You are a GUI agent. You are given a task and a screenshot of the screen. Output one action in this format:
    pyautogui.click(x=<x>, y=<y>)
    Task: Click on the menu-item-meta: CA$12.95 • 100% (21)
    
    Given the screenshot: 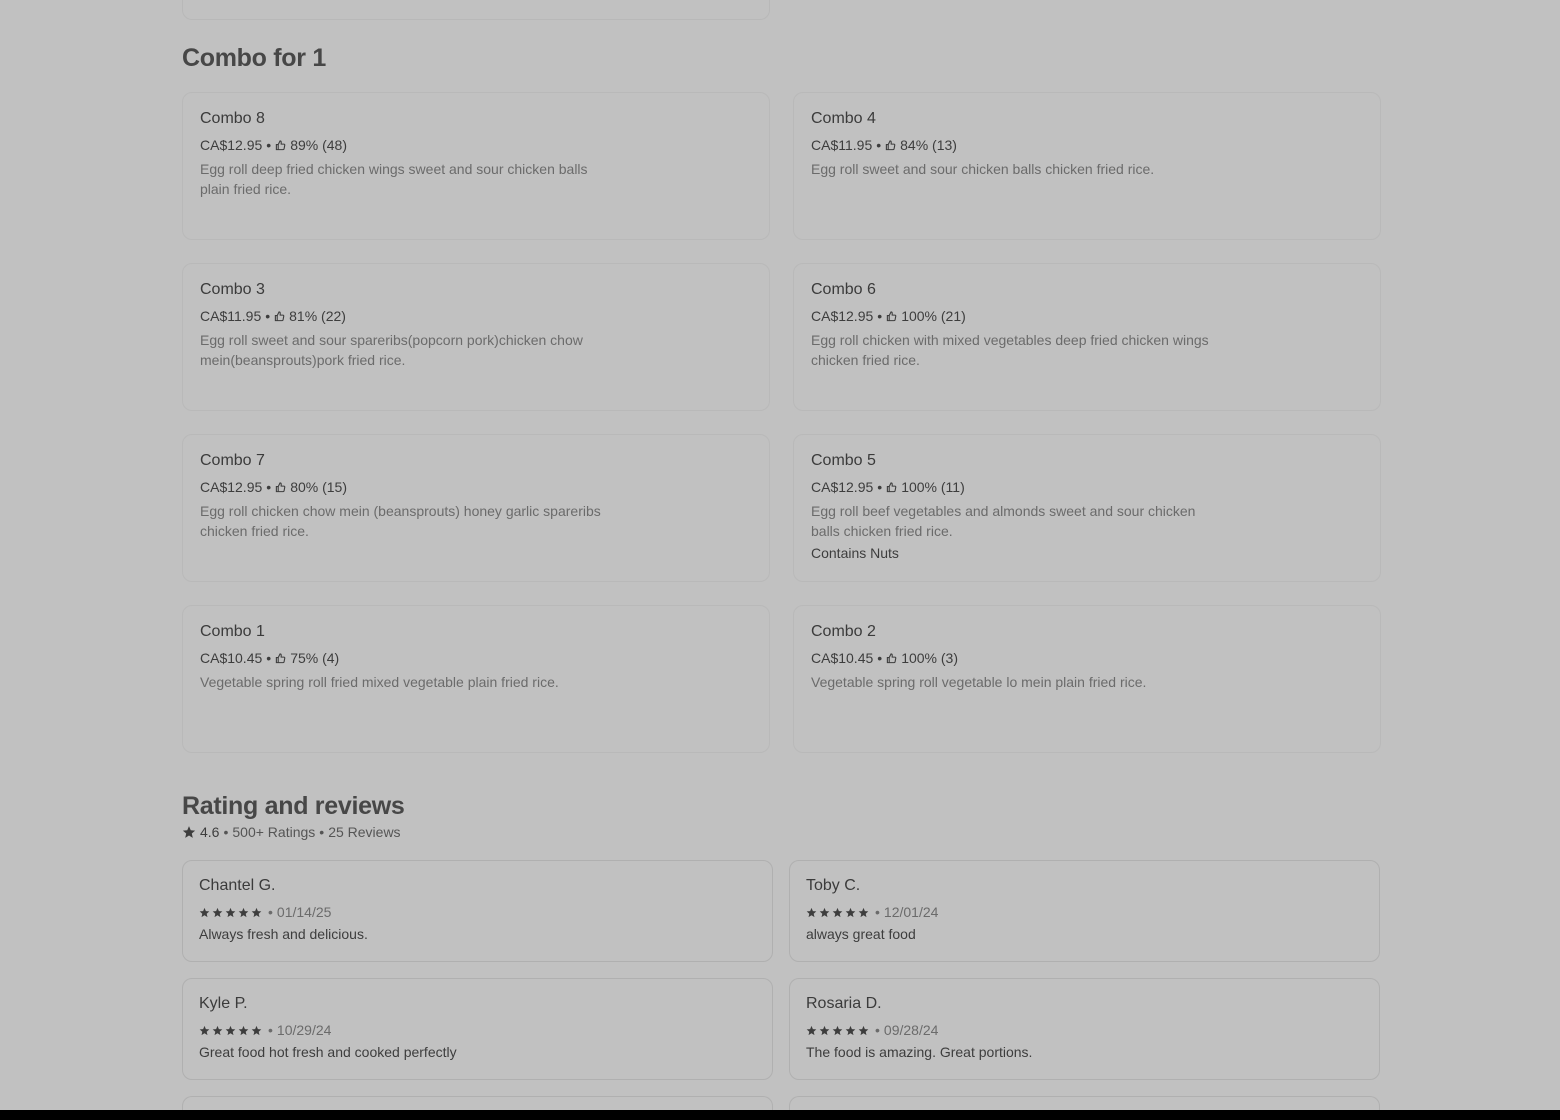 What is the action you would take?
    pyautogui.click(x=1087, y=316)
    